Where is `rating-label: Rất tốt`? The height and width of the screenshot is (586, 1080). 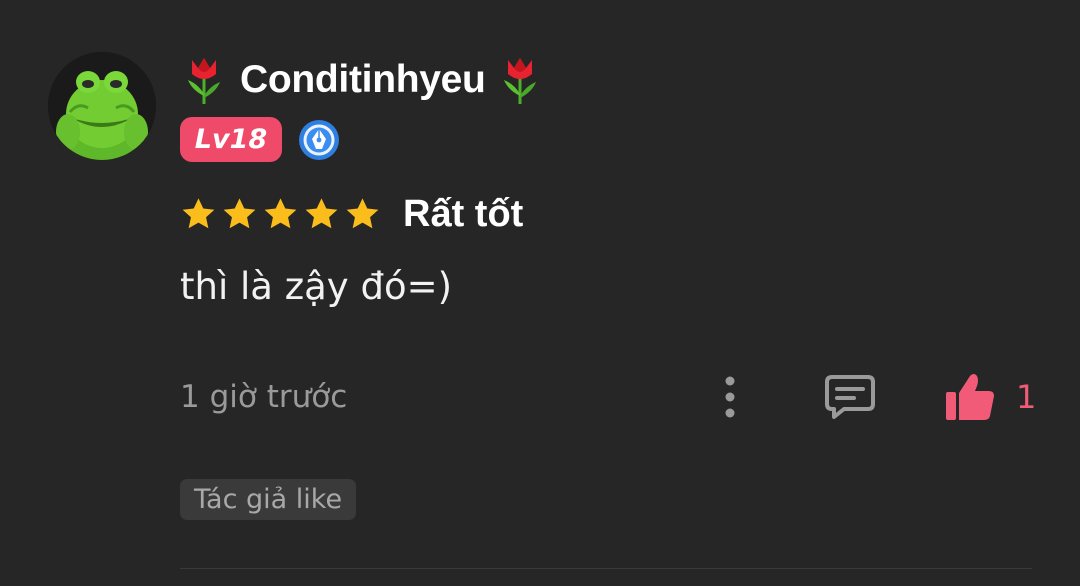
rating-label: Rất tốt is located at coordinates (463, 213).